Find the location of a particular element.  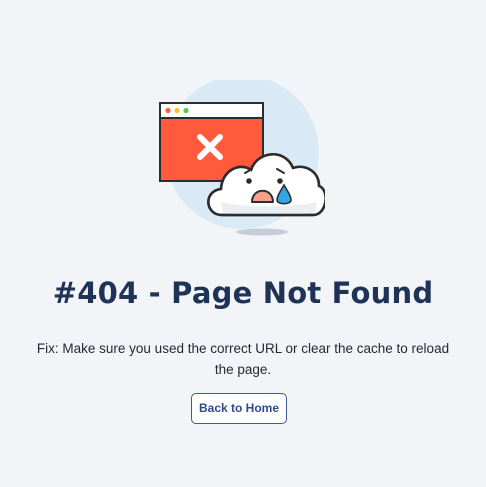

error-illustration-graphic is located at coordinates (243, 155).